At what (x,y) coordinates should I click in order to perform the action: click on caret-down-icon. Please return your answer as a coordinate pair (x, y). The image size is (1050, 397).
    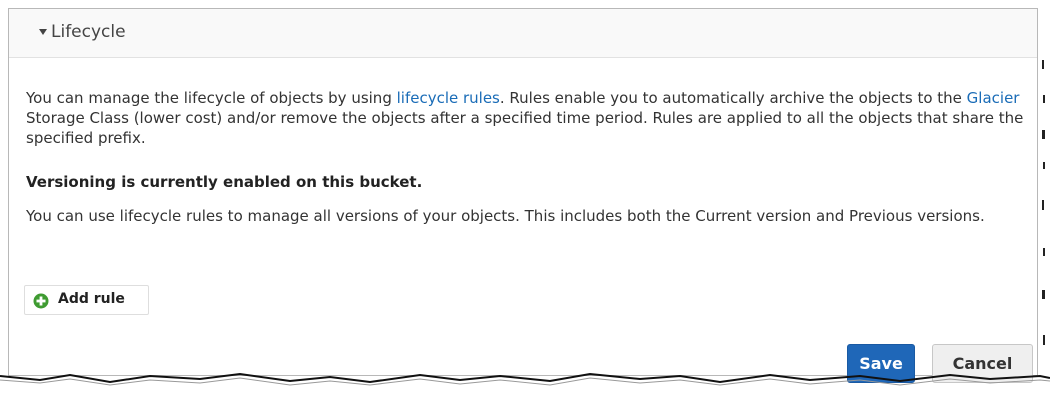
    Looking at the image, I should click on (43, 32).